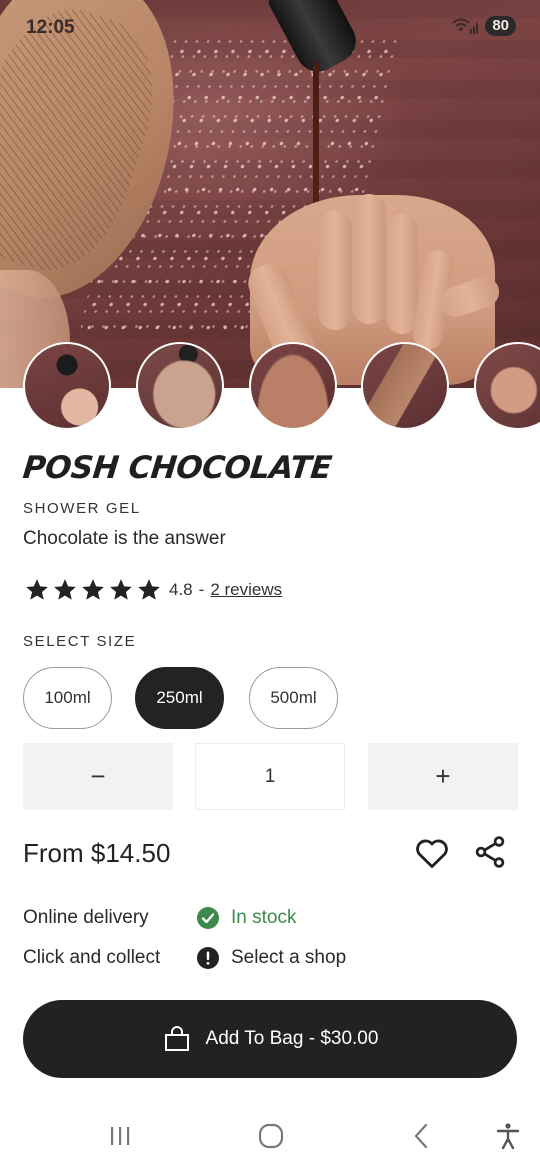  I want to click on select-shop-link: Select a shop, so click(288, 958).